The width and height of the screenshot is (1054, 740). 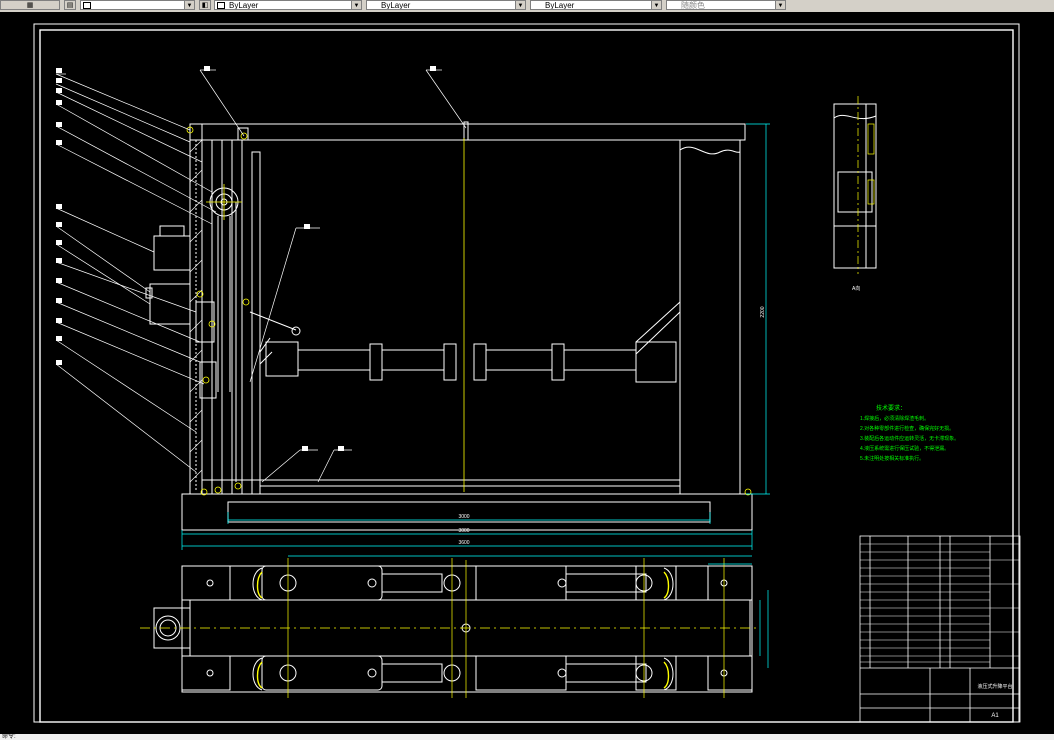 What do you see at coordinates (9, 737) in the screenshot?
I see `command-prompt: 命令:` at bounding box center [9, 737].